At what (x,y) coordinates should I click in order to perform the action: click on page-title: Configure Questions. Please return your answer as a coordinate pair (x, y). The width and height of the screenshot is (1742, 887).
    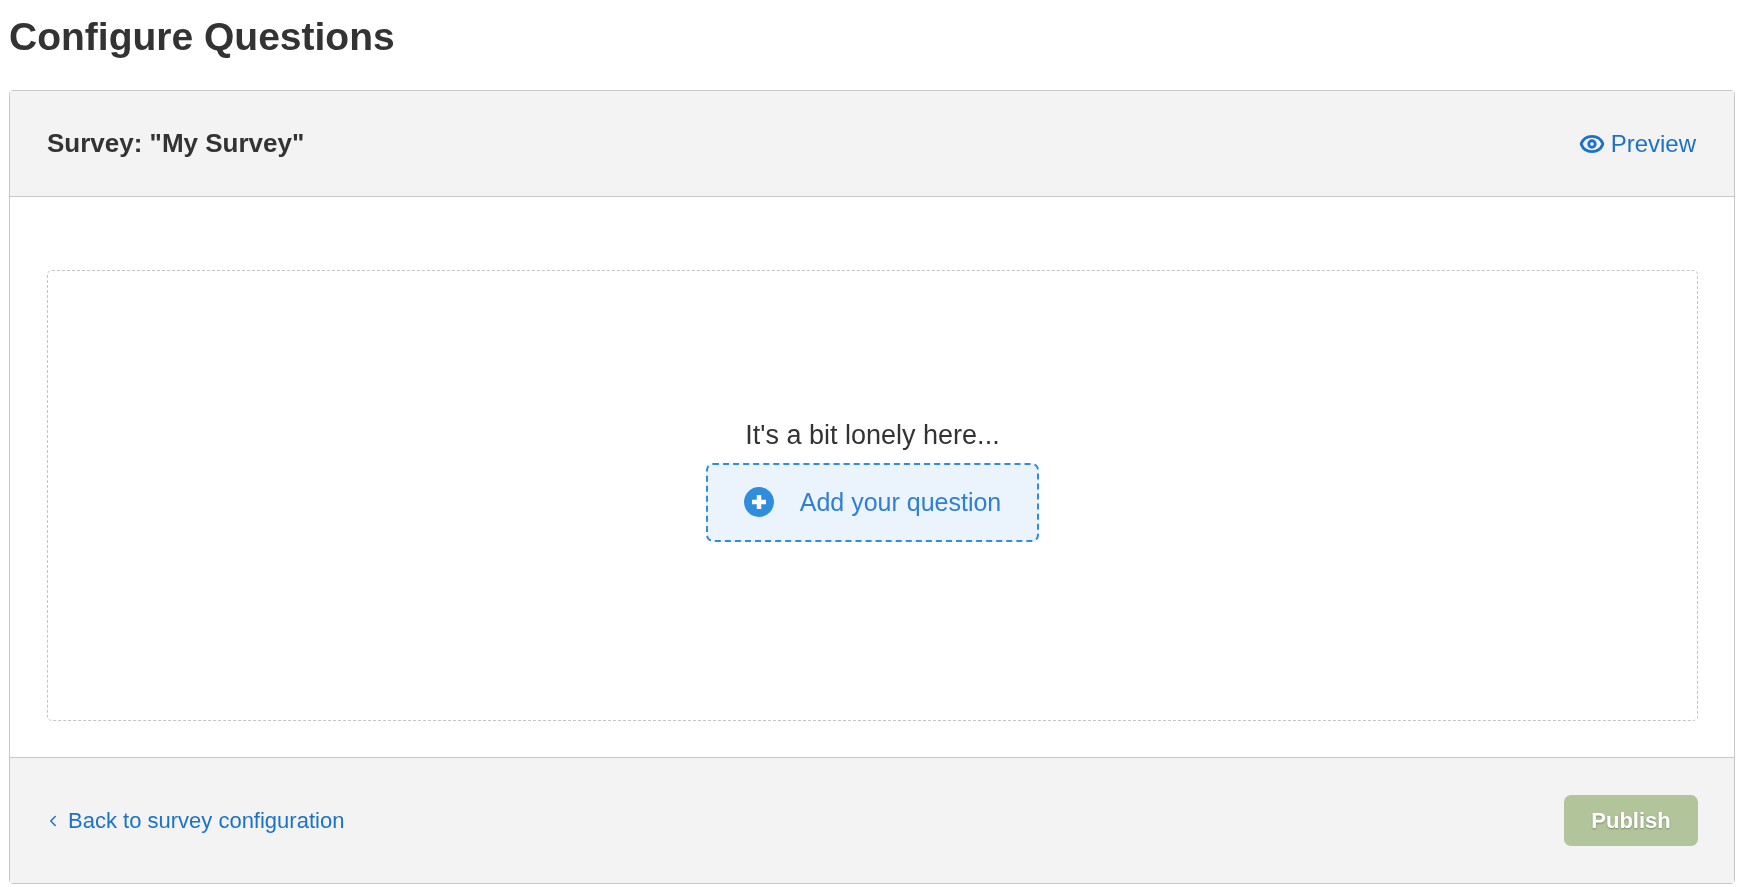
    Looking at the image, I should click on (202, 37).